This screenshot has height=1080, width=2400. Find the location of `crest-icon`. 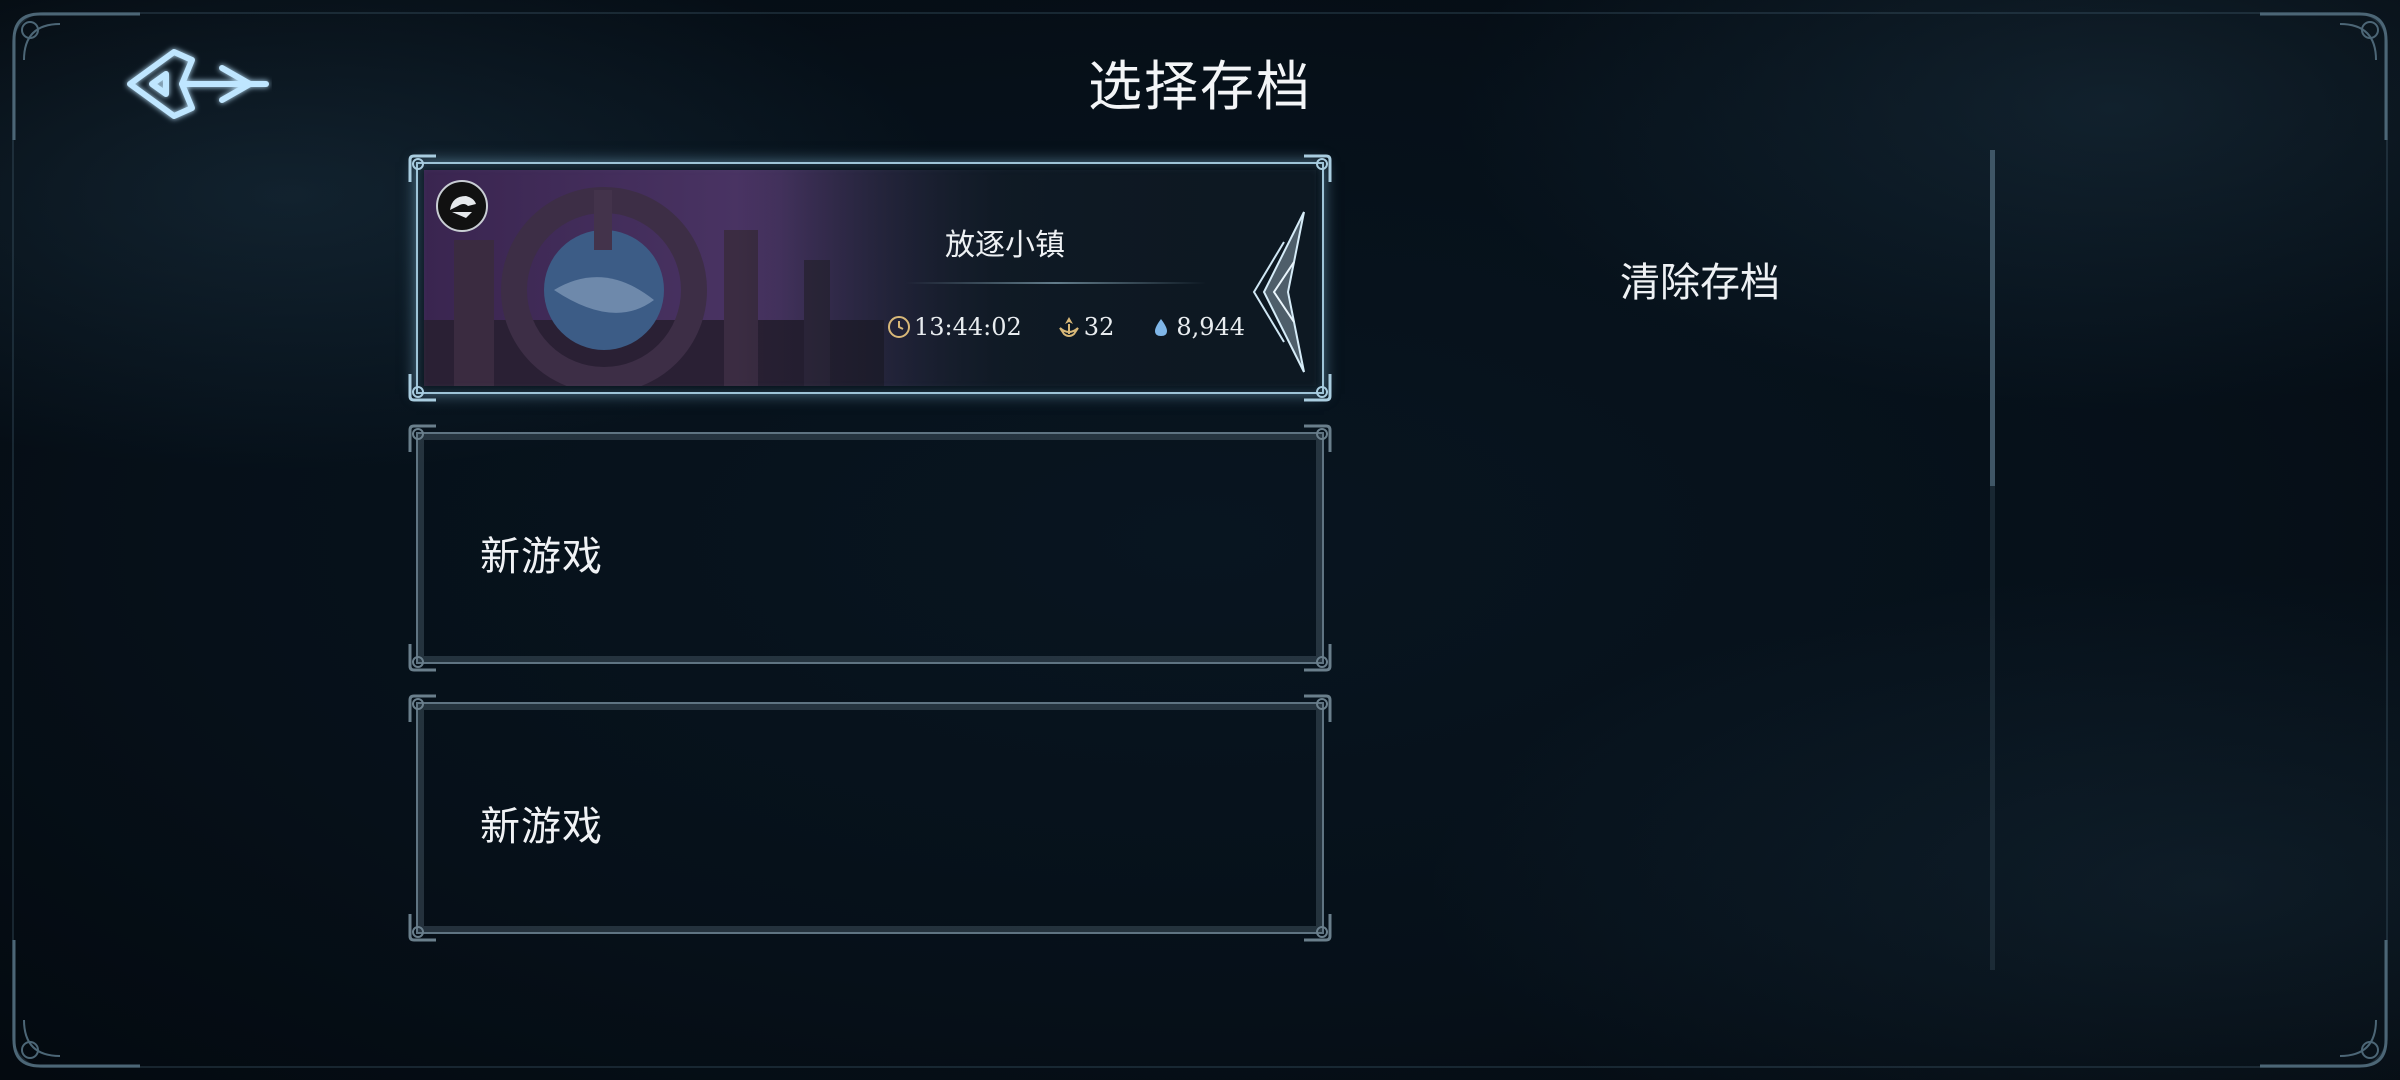

crest-icon is located at coordinates (1069, 327).